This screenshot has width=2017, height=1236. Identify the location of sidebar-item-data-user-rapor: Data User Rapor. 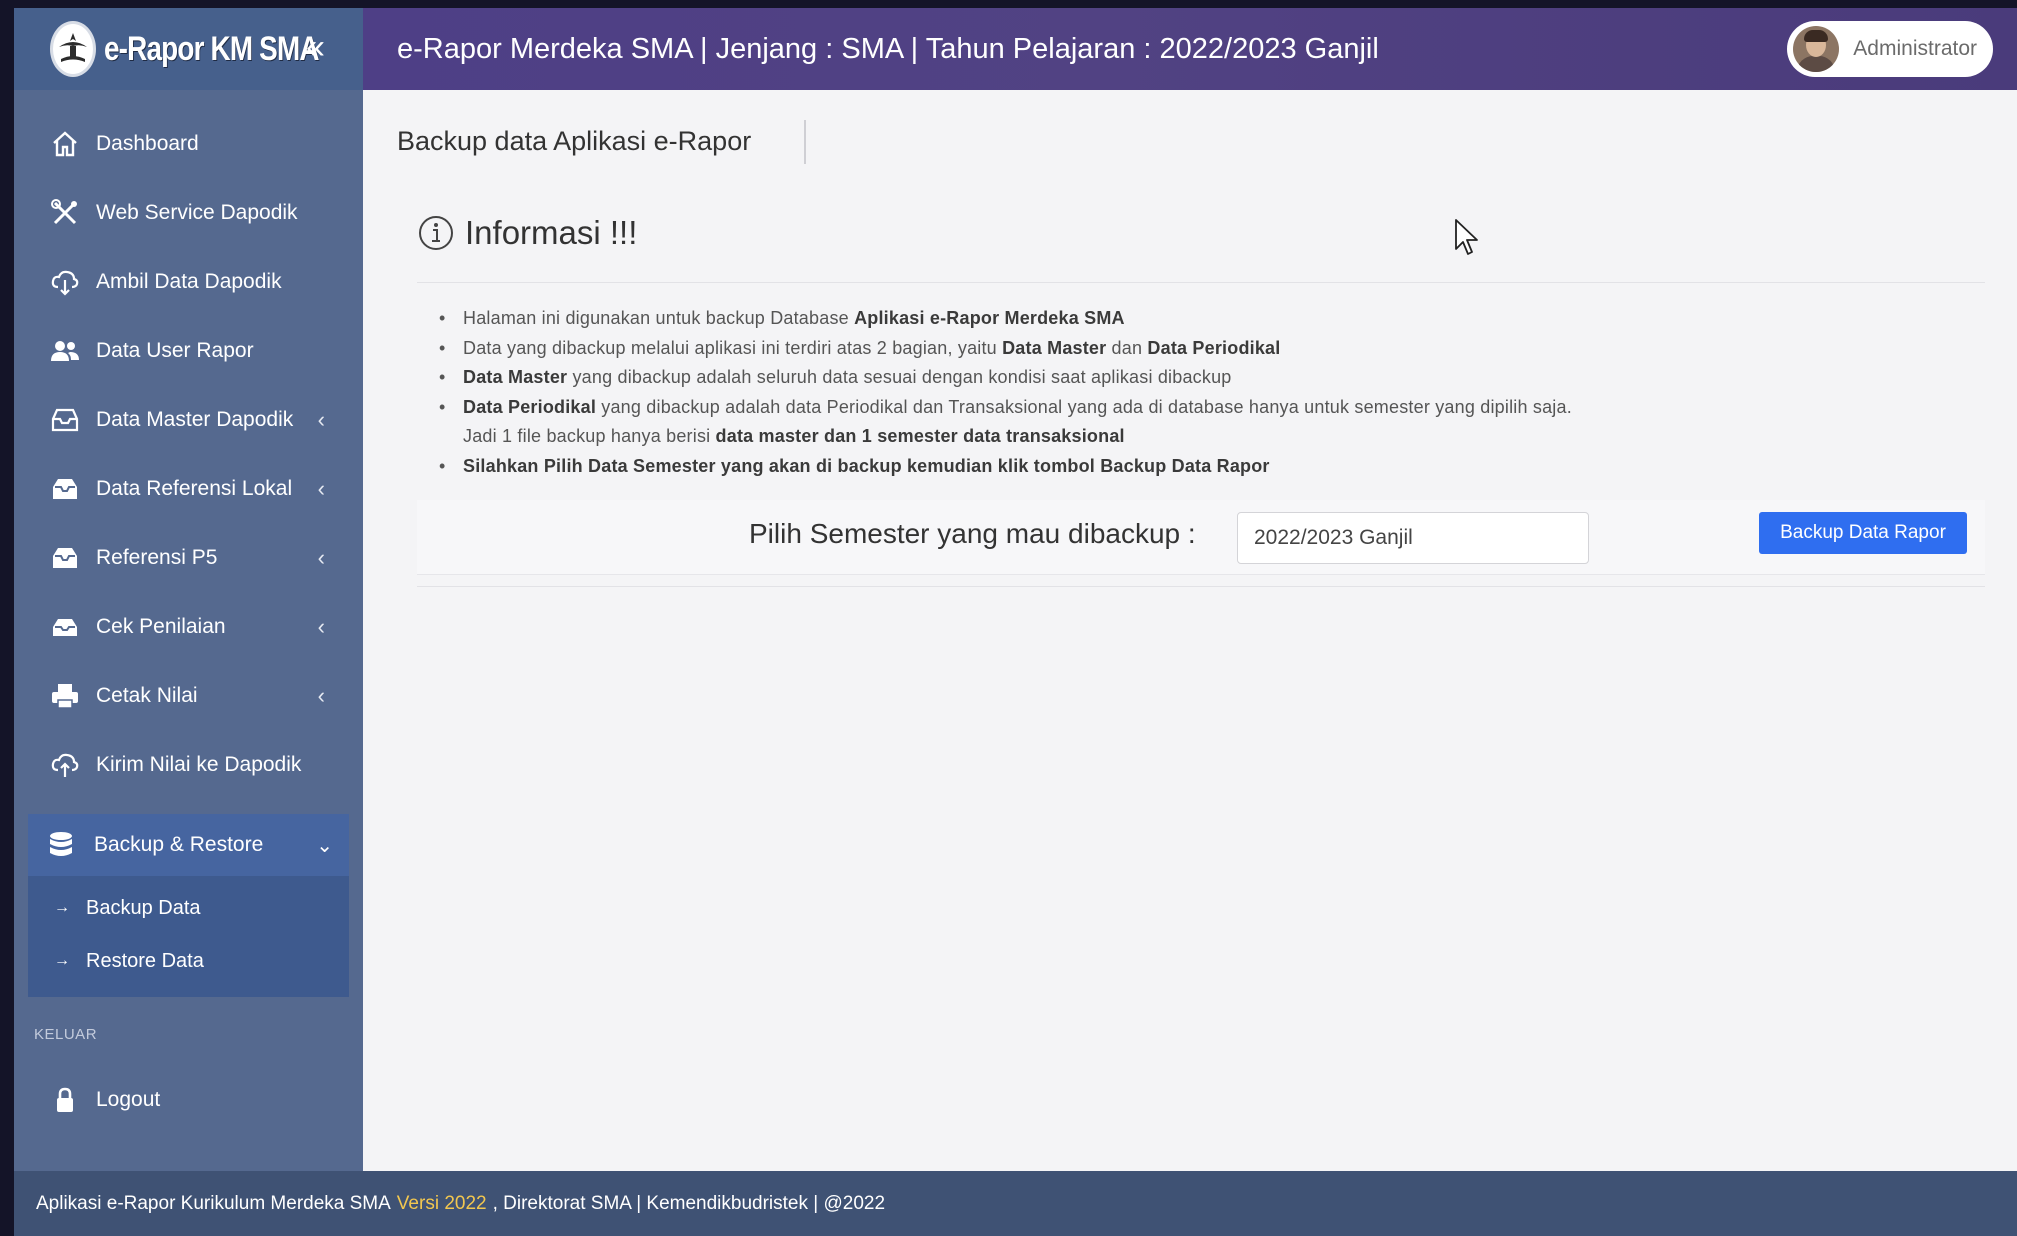
(188, 351).